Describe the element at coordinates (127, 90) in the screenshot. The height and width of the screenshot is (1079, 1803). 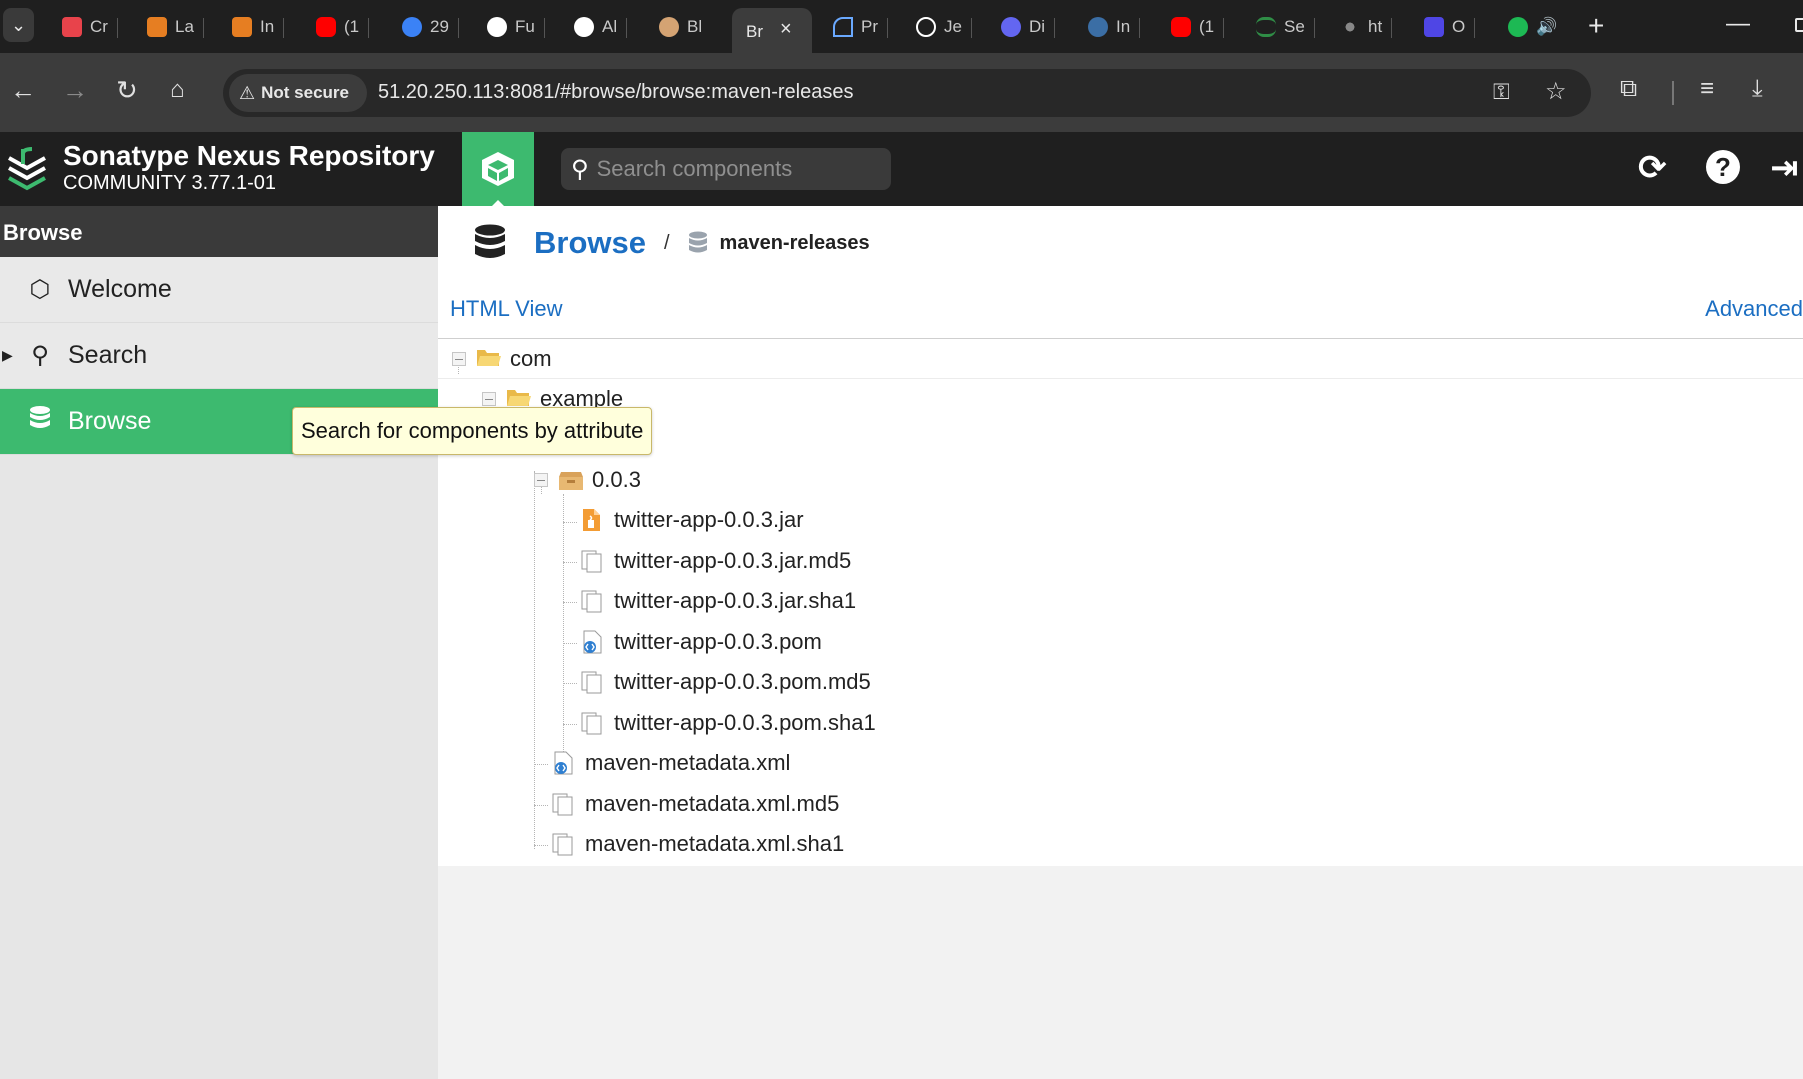
I see `reload-icon: ↻` at that location.